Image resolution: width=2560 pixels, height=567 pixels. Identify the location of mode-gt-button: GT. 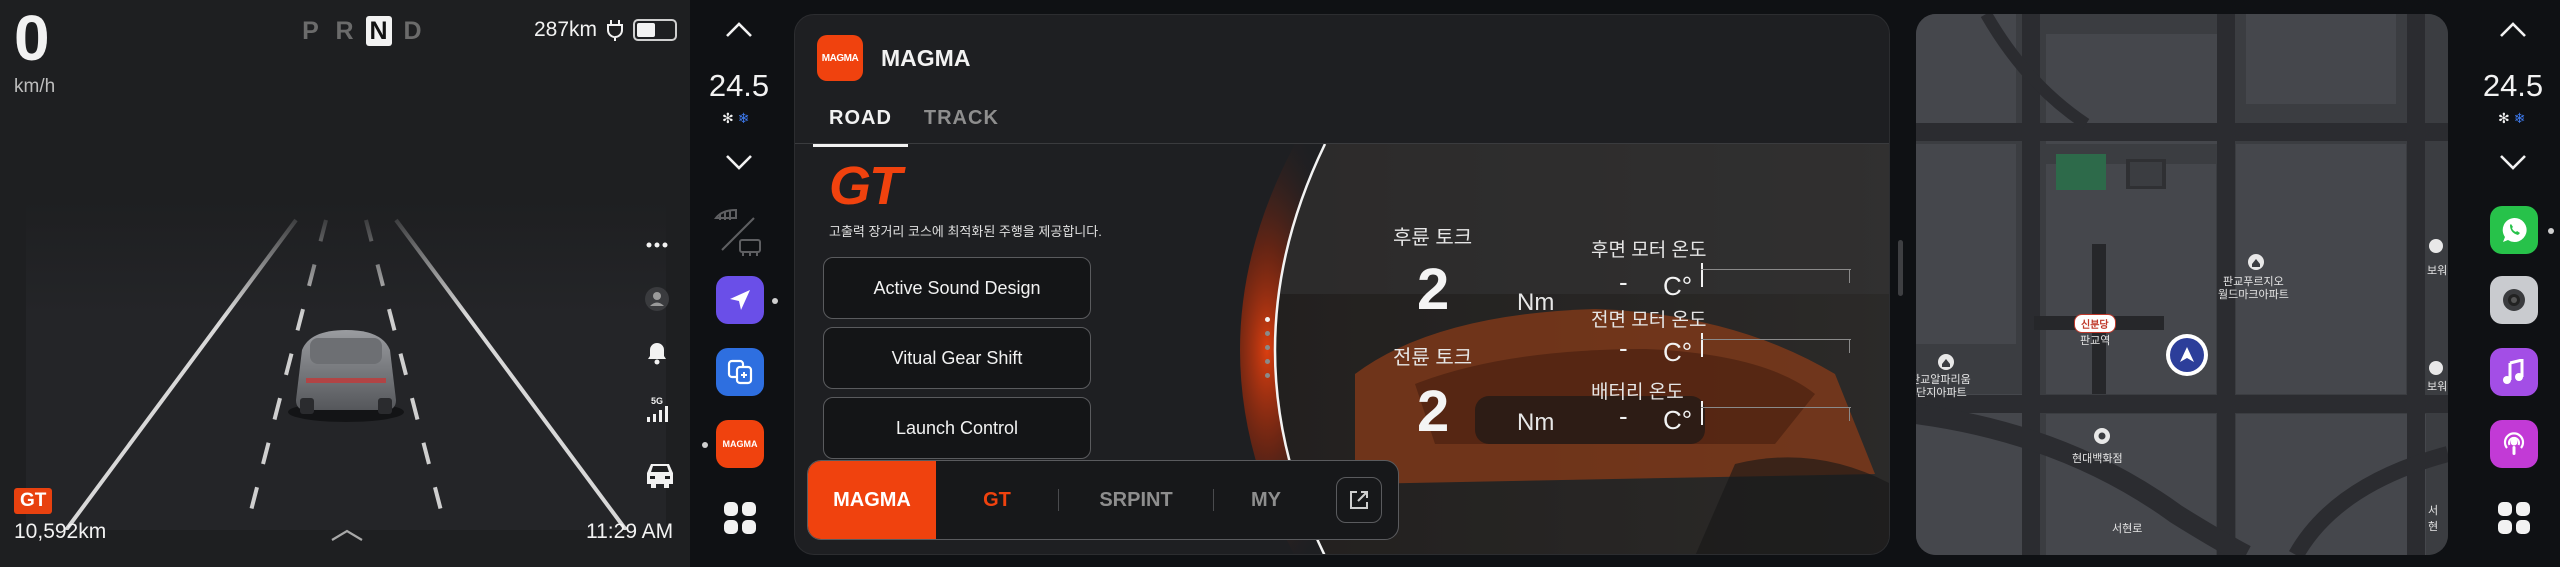
(997, 500).